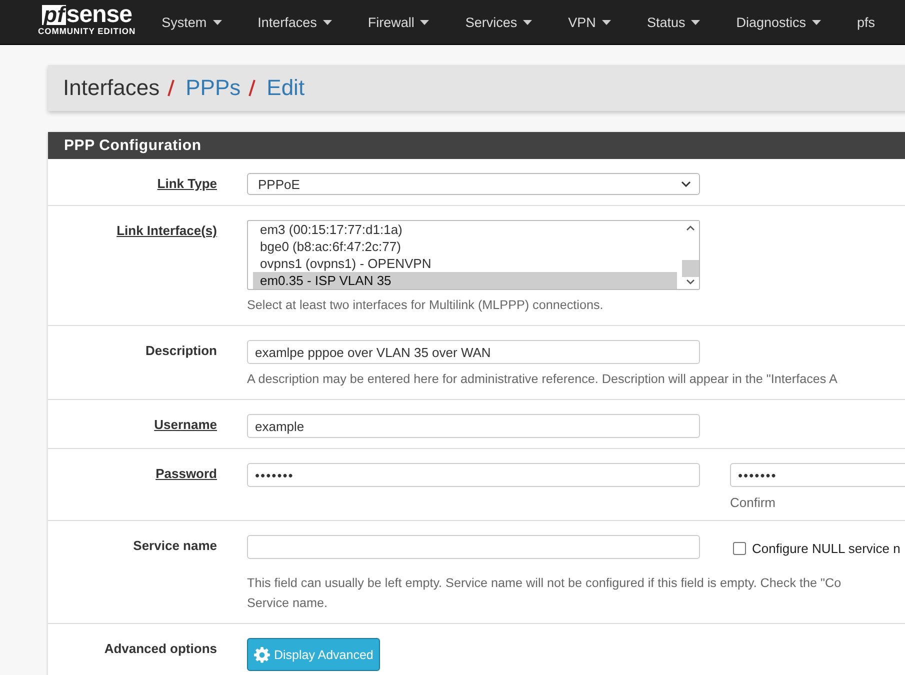  What do you see at coordinates (181, 350) in the screenshot?
I see `field-label: Description` at bounding box center [181, 350].